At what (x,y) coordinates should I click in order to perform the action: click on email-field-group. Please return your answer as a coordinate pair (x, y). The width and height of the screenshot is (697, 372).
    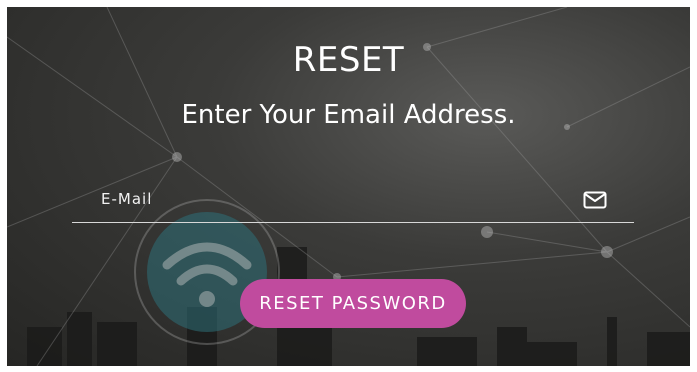
    Looking at the image, I should click on (353, 200).